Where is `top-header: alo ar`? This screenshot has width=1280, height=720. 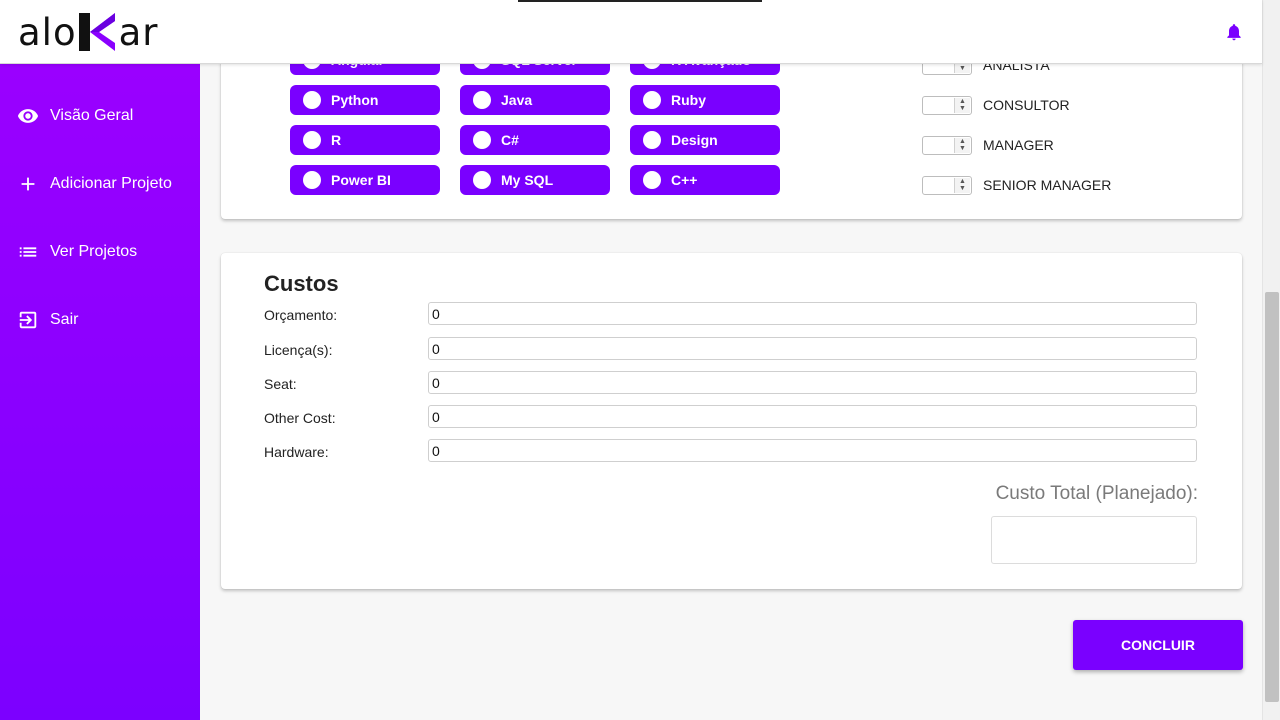
top-header: alo ar is located at coordinates (631, 32).